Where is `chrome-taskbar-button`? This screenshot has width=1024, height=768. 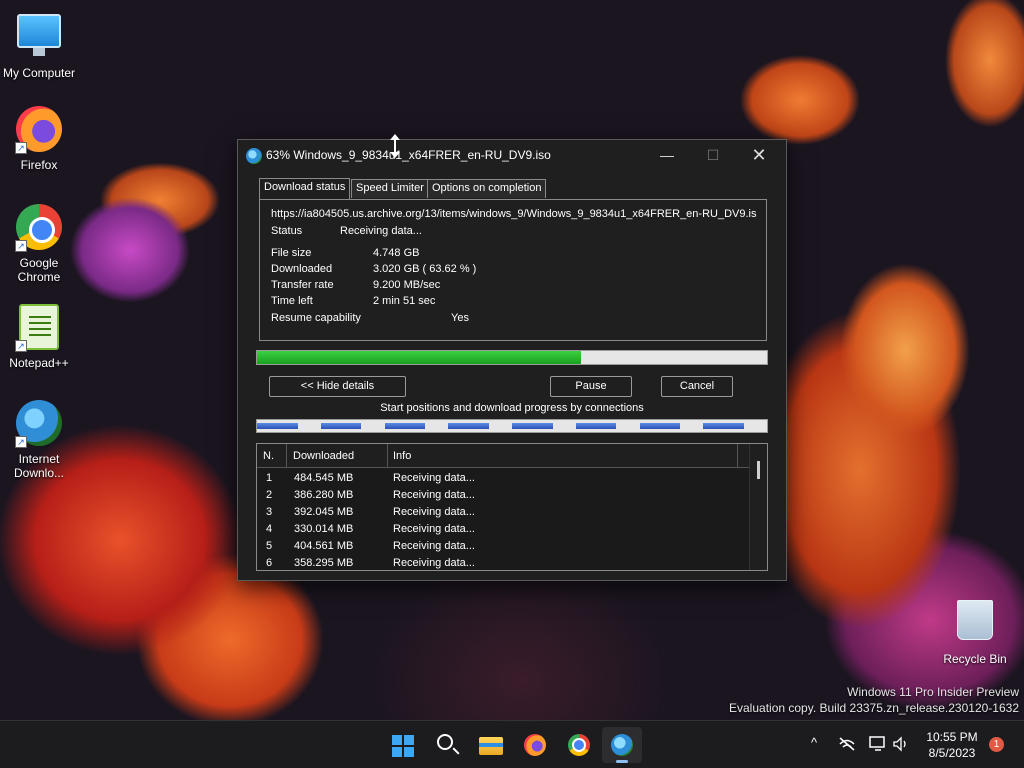 chrome-taskbar-button is located at coordinates (579, 745).